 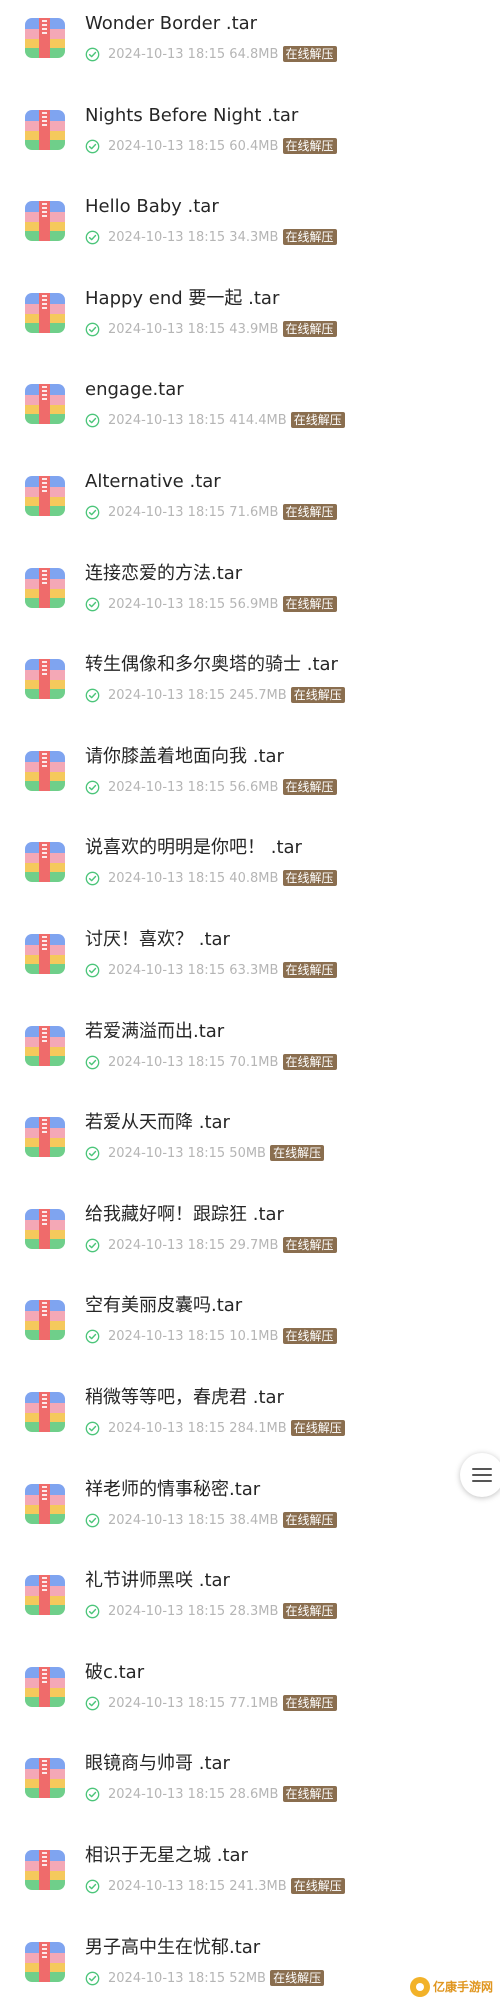 What do you see at coordinates (250, 412) in the screenshot?
I see `file-row: engage.tar 2024-10-13 18:15 414.4MB 在线解压` at bounding box center [250, 412].